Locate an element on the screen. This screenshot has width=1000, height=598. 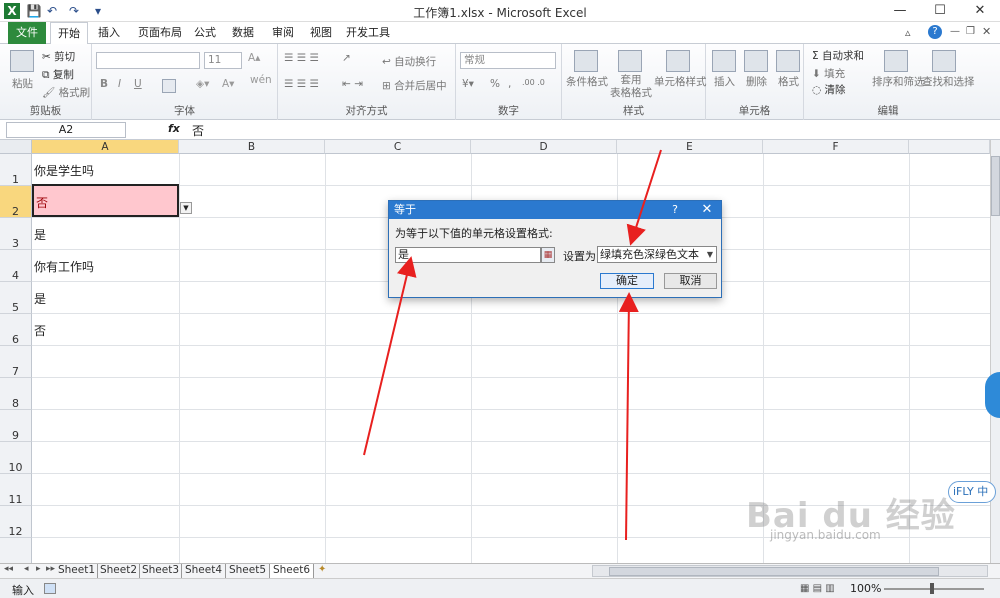
arrow-to-ok-button is located at coordinates (628, 416).